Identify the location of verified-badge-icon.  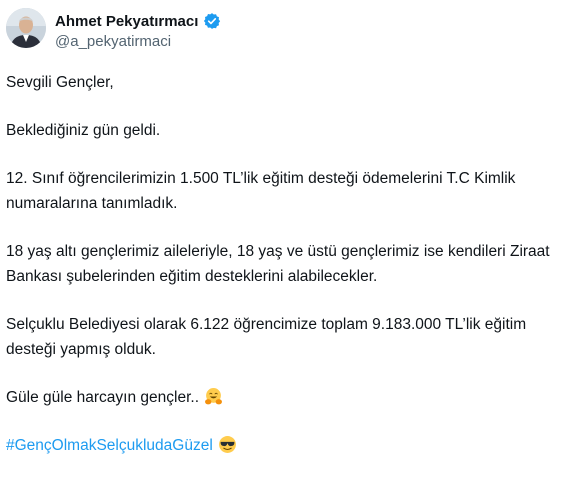
(212, 21).